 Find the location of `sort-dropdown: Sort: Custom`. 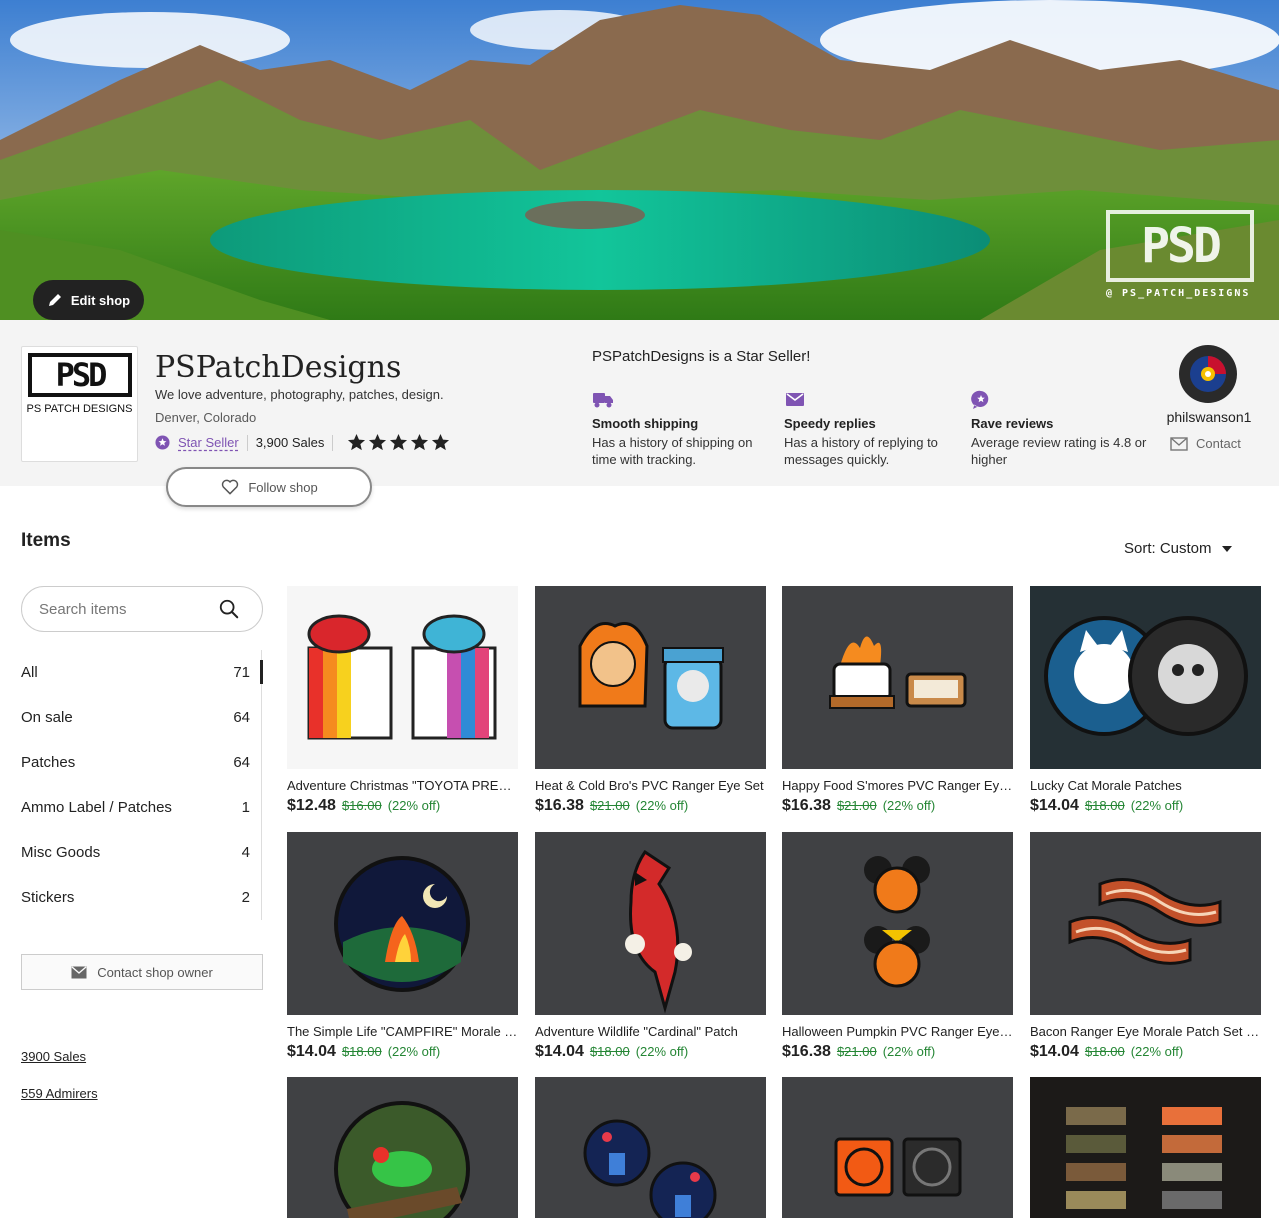

sort-dropdown: Sort: Custom is located at coordinates (1178, 548).